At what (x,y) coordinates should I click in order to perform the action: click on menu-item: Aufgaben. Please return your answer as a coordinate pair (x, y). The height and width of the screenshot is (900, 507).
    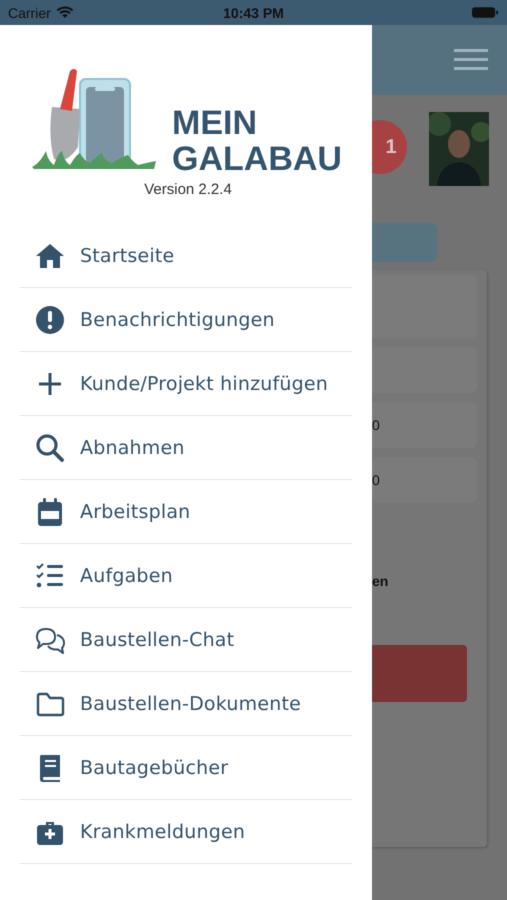
    Looking at the image, I should click on (186, 576).